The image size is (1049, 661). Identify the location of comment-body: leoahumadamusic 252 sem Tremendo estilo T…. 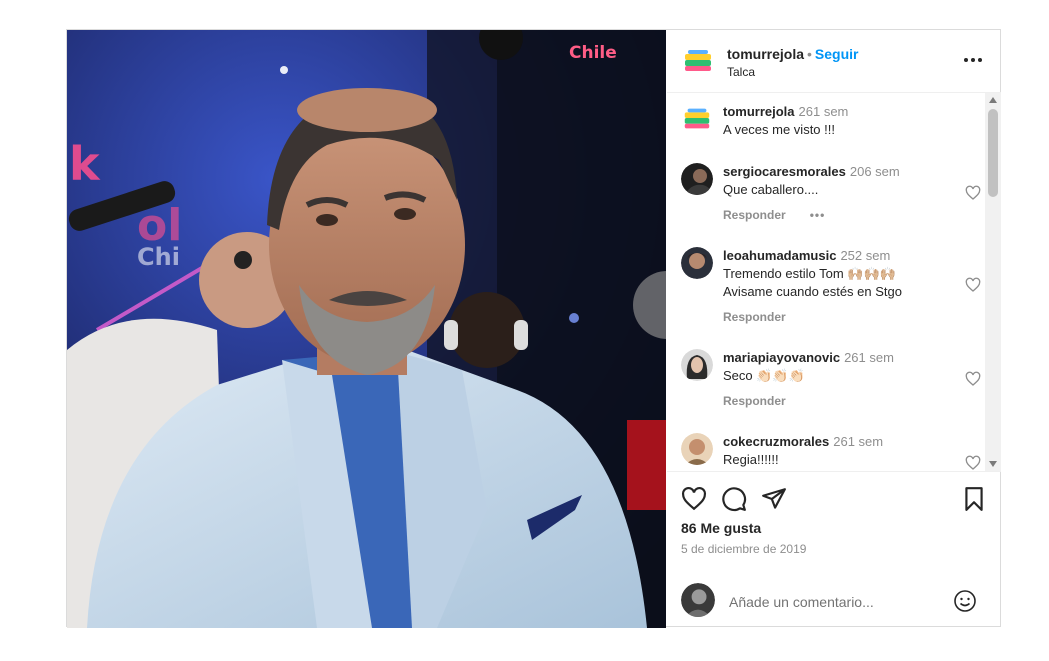
(840, 286).